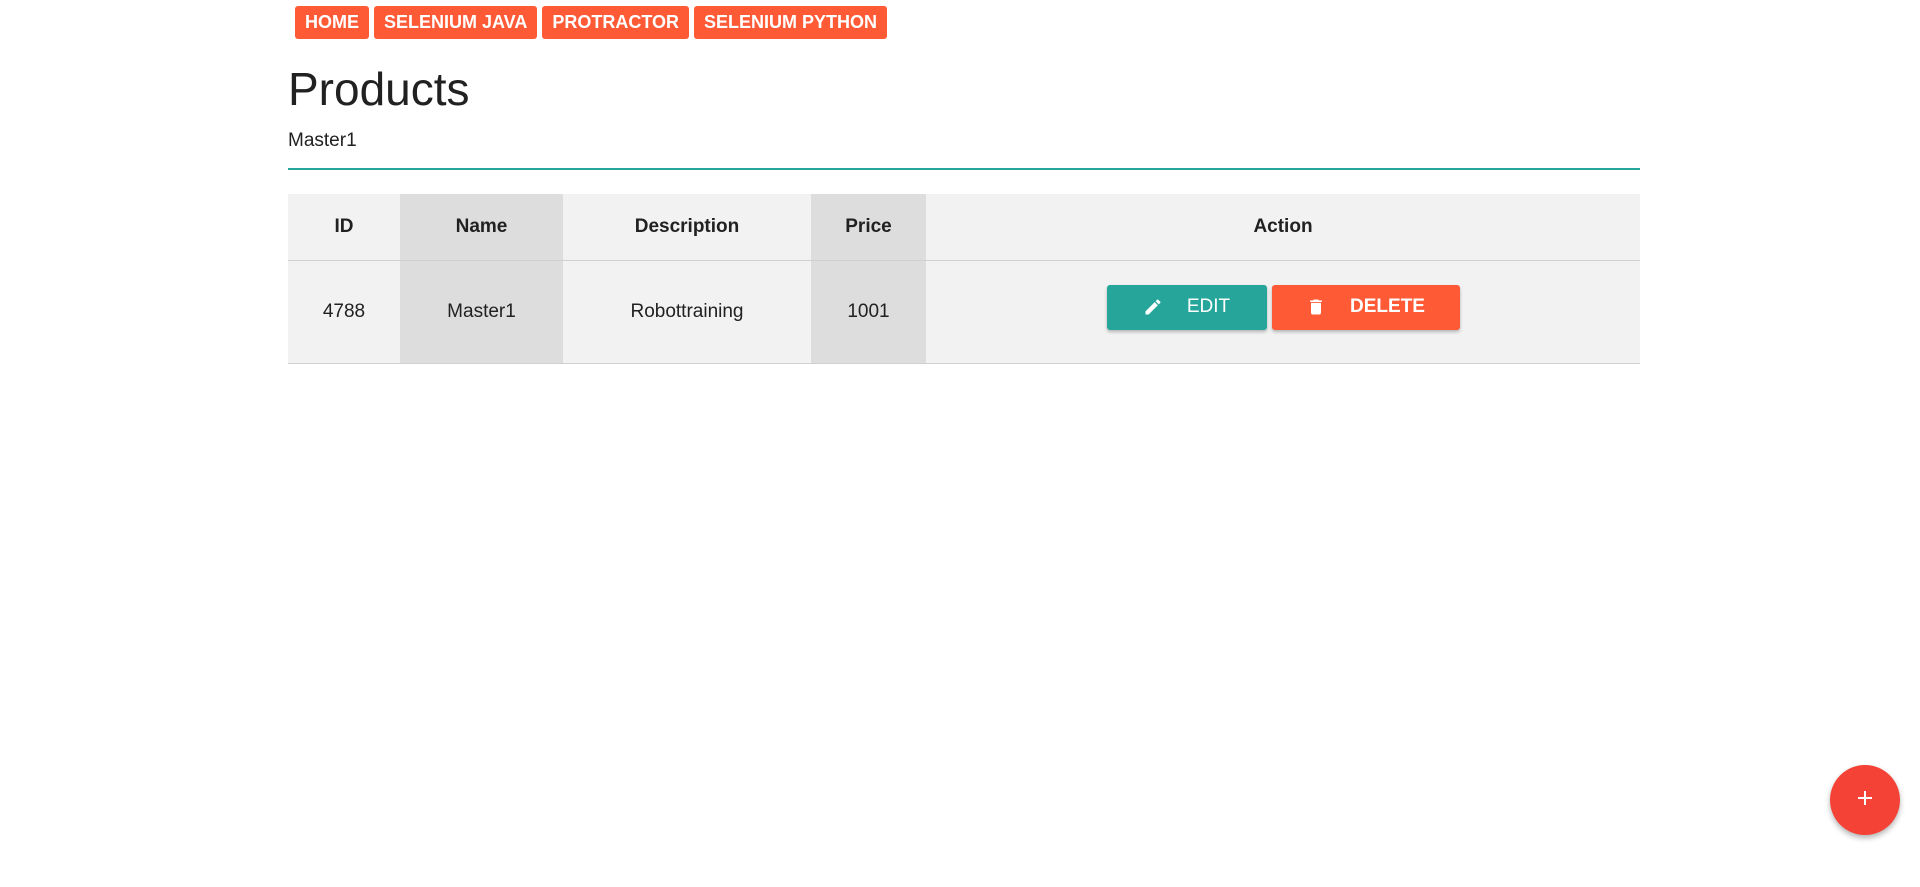 The width and height of the screenshot is (1920, 887). I want to click on delete-button-label: DELETE, so click(1387, 306).